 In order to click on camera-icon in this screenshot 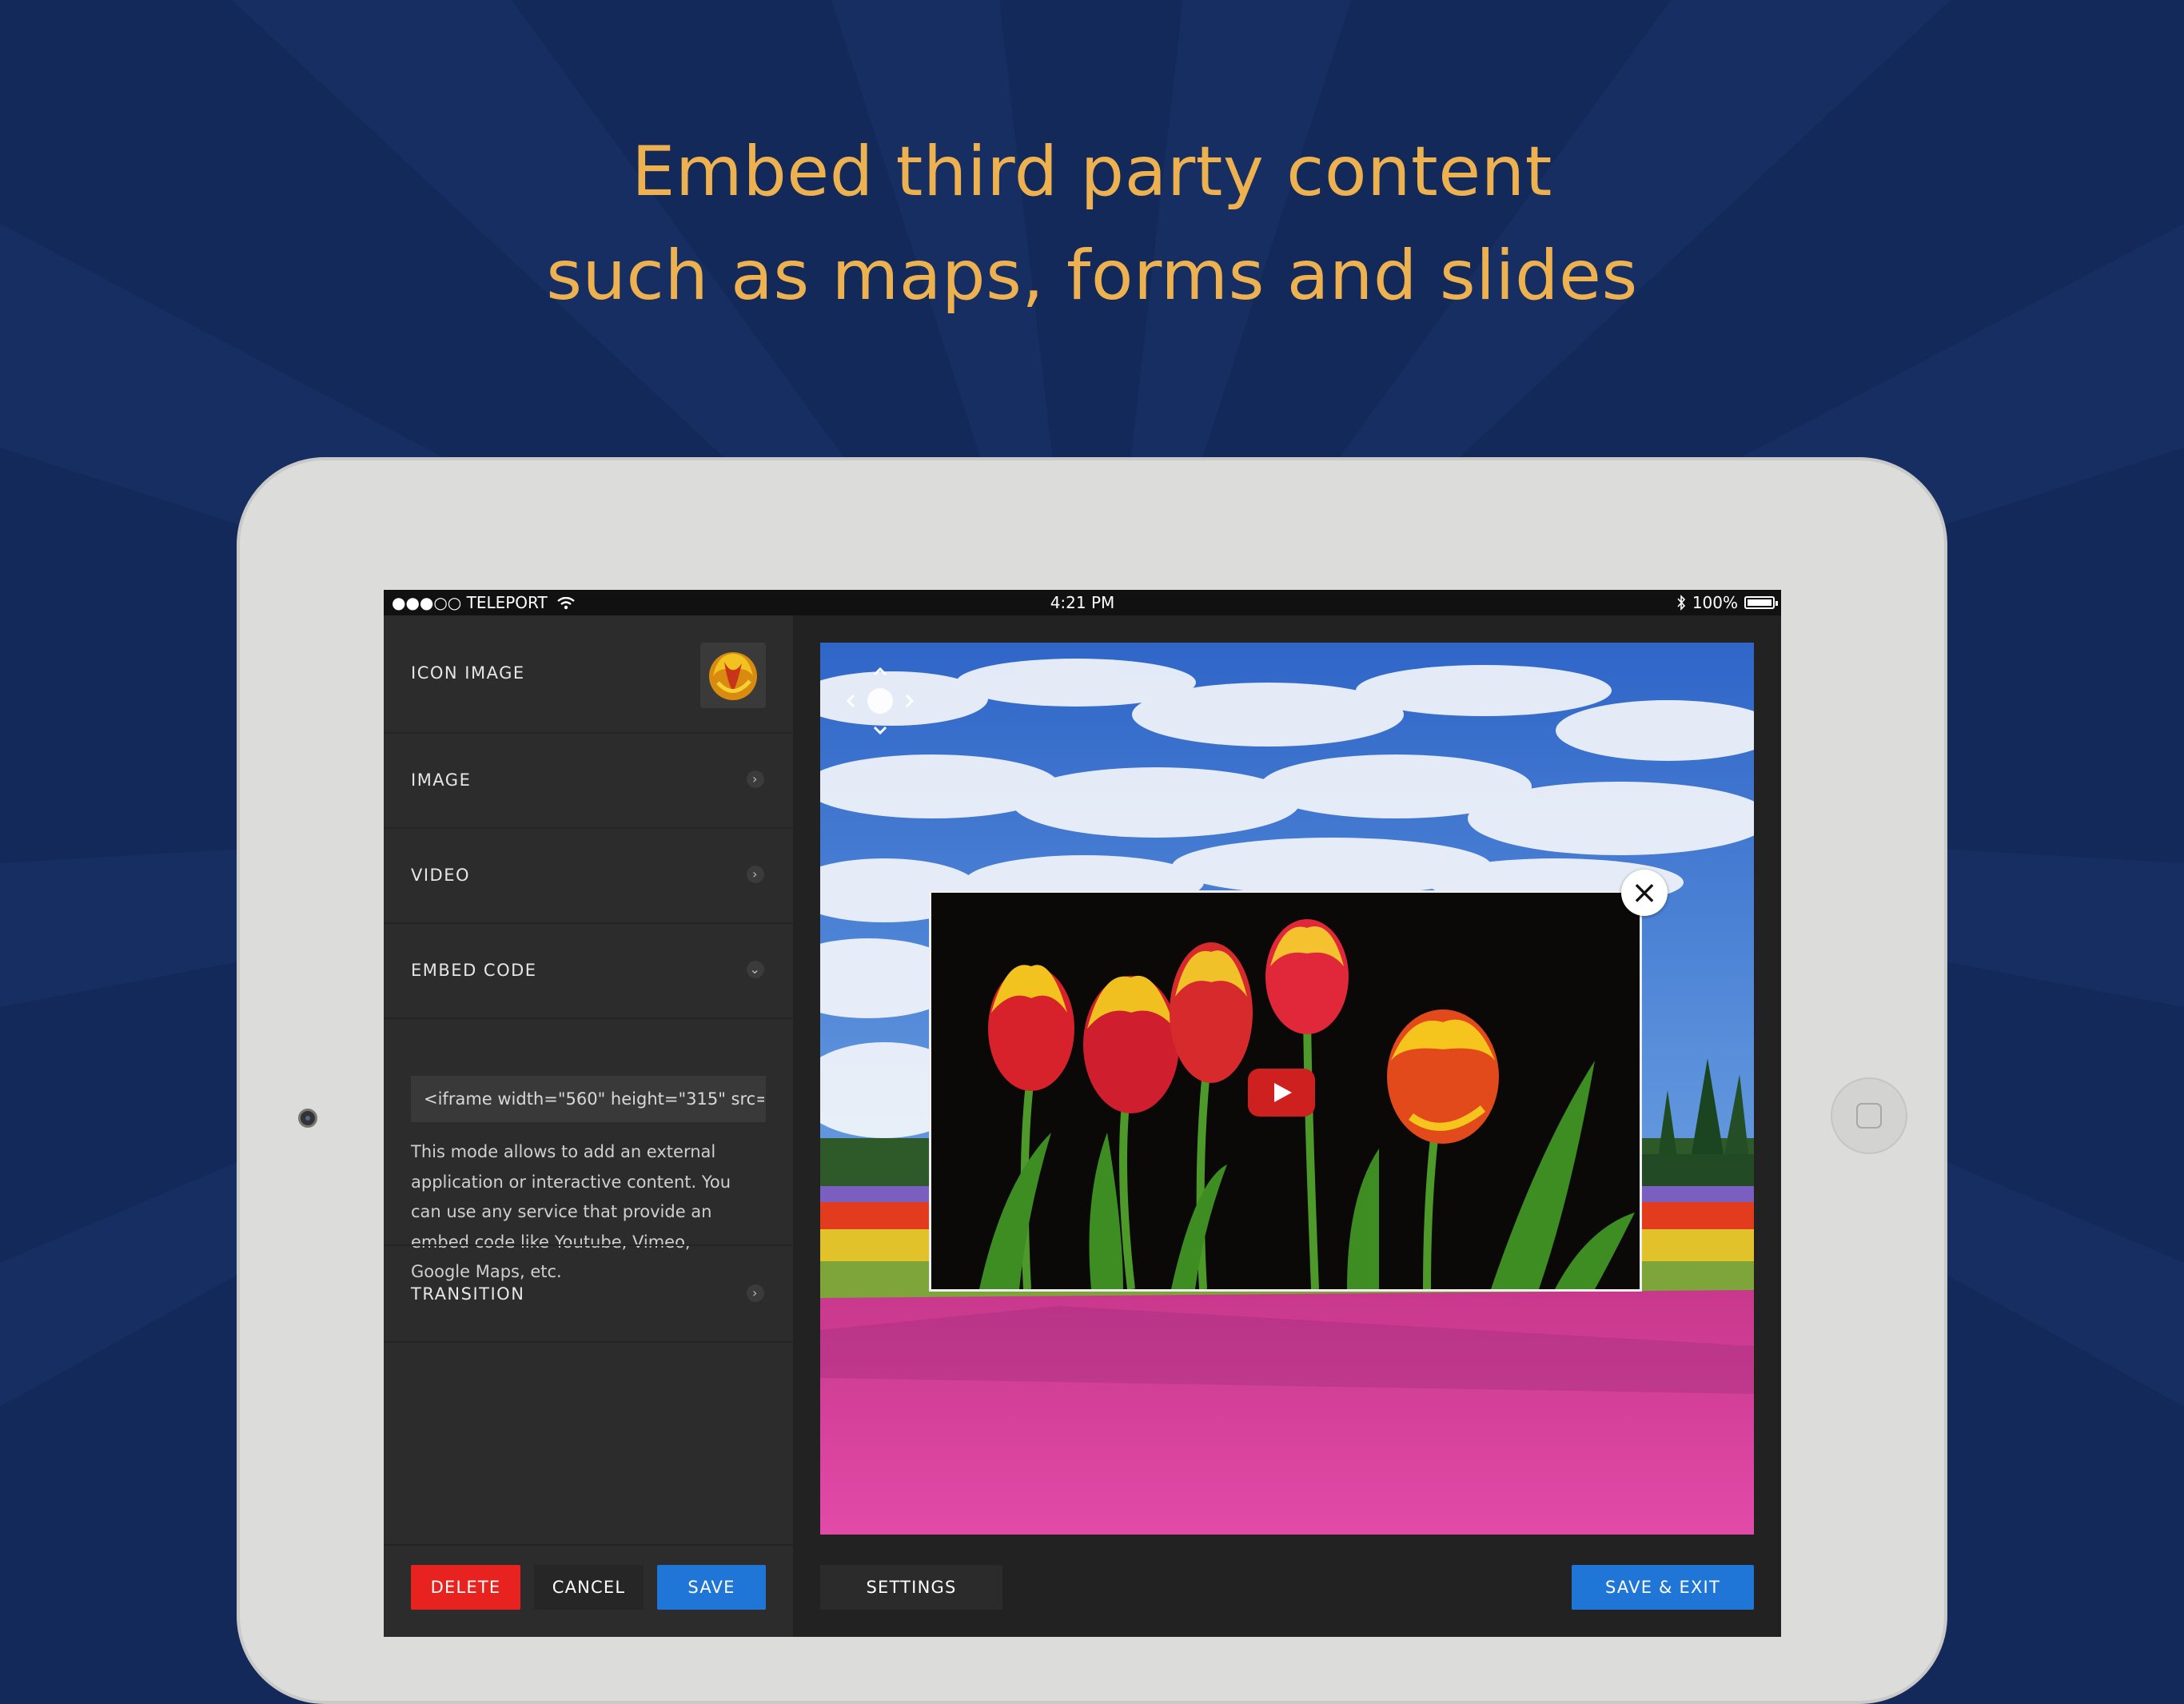, I will do `click(307, 1118)`.